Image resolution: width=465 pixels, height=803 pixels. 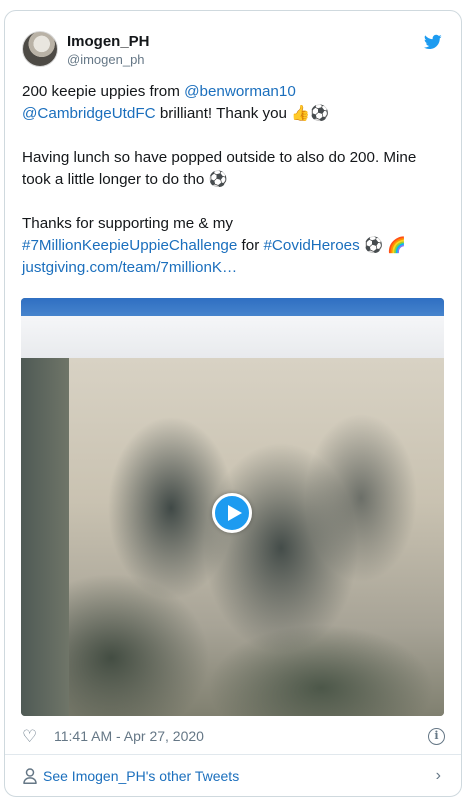 I want to click on tweet-meta: ♡ 11:41 AM - Apr 27, 2020 i, so click(x=233, y=736).